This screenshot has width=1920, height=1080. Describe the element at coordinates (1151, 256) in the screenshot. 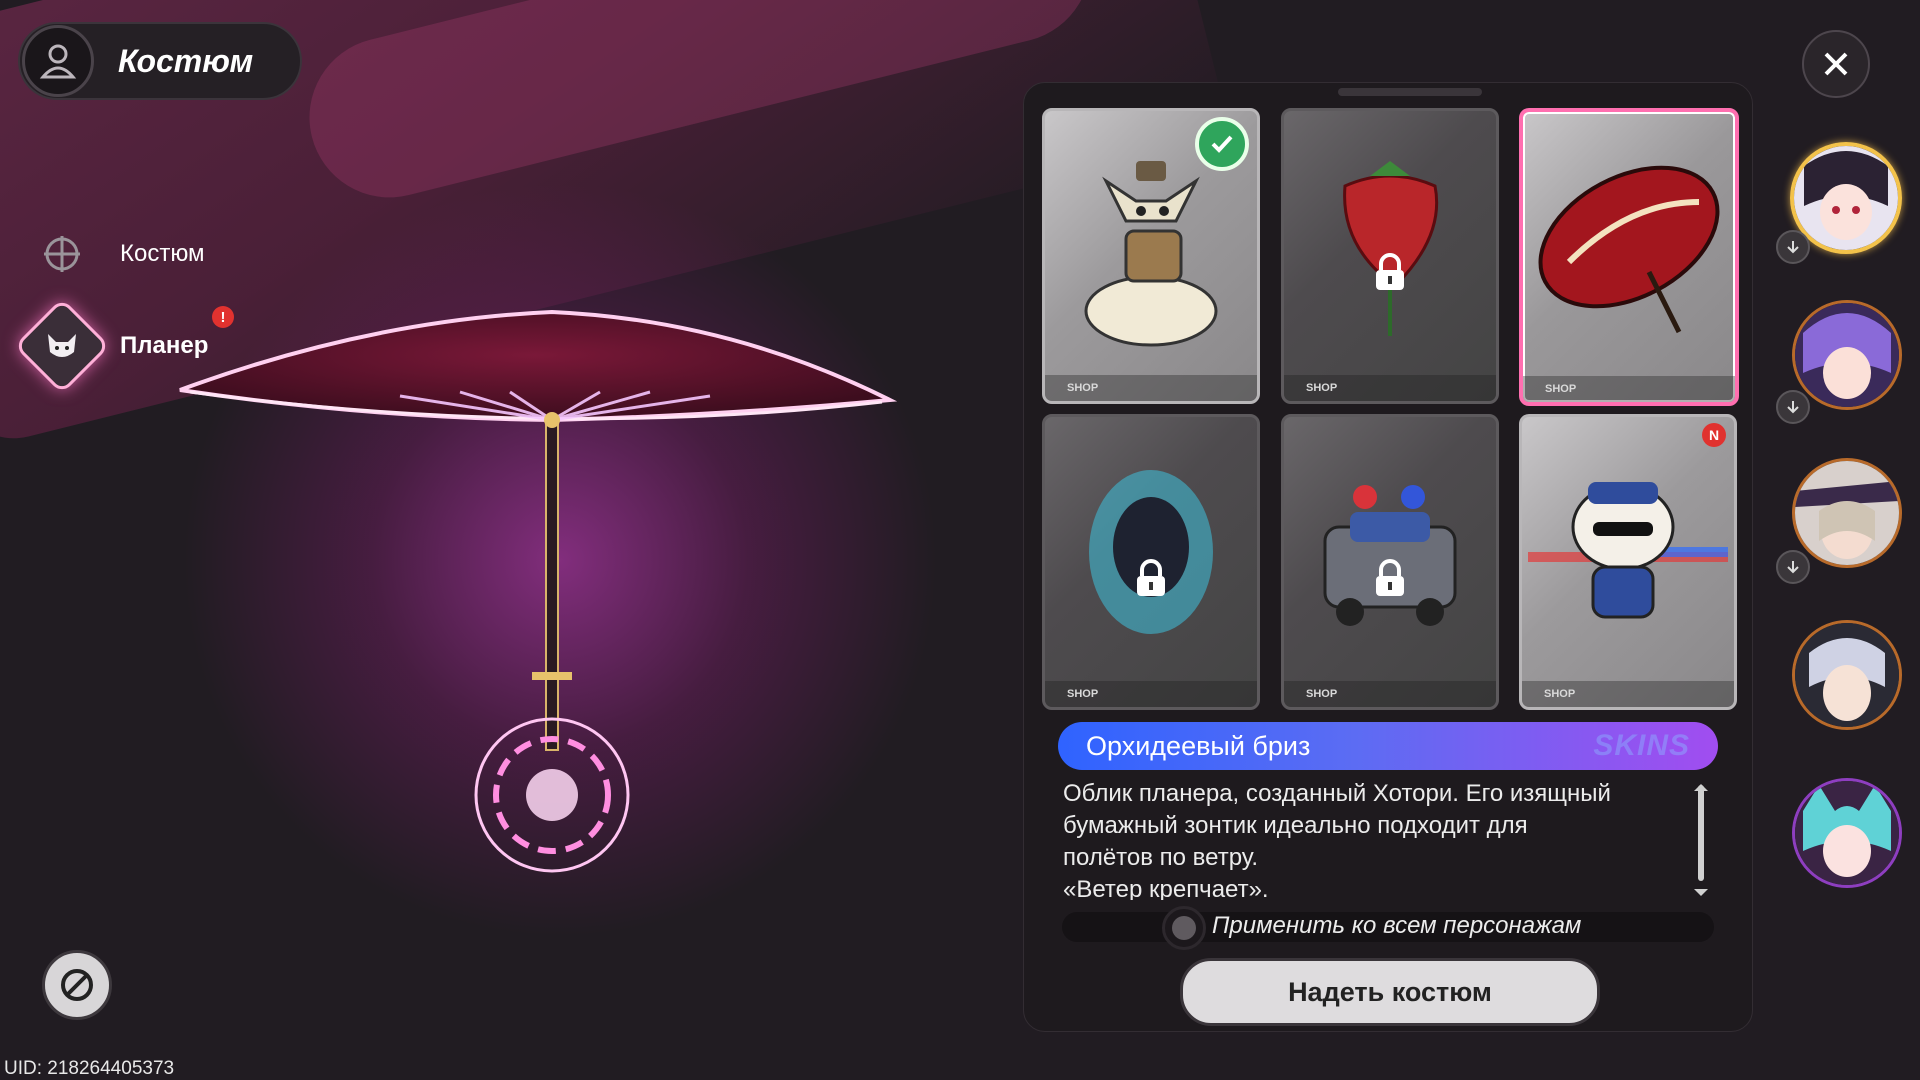

I see `card-mascot-pack: SHOP` at that location.